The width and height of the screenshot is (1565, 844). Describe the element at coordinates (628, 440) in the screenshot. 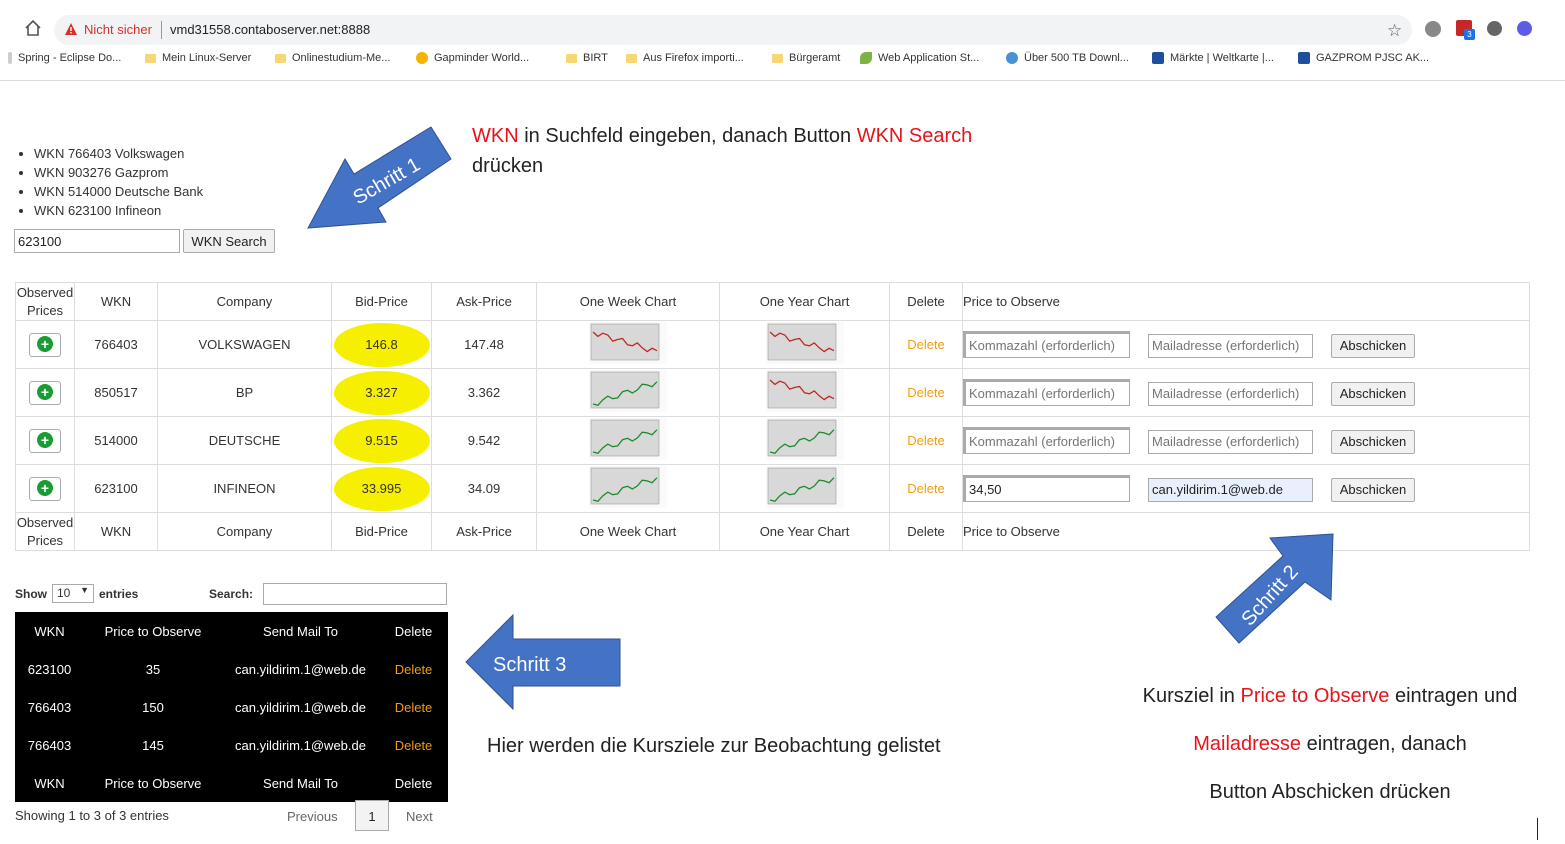

I see `week-chart-cell` at that location.